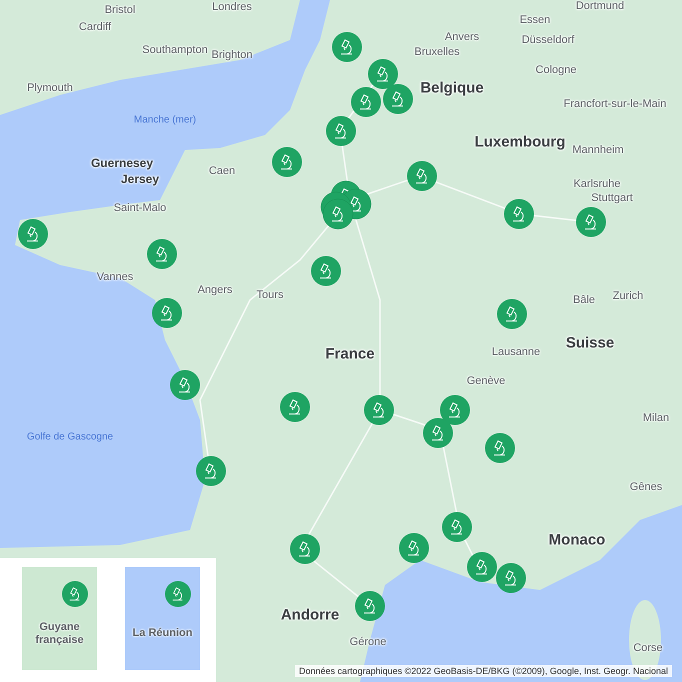 Image resolution: width=682 pixels, height=682 pixels. Describe the element at coordinates (215, 290) in the screenshot. I see `place-label: Angers` at that location.